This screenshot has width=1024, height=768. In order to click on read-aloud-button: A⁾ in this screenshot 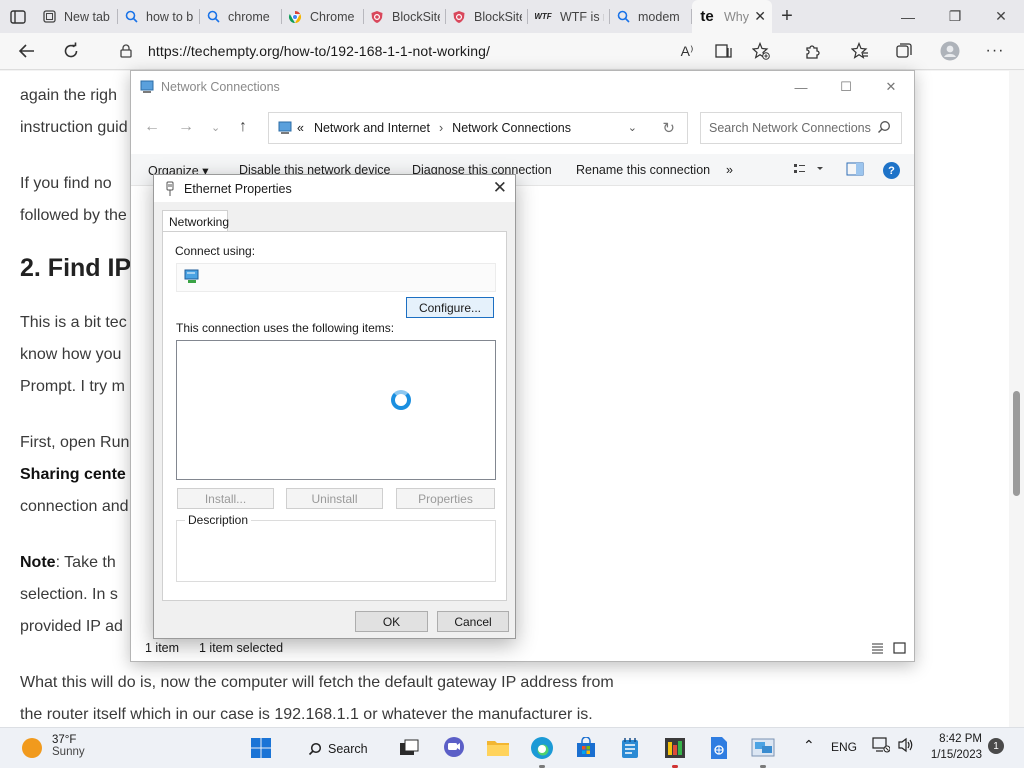, I will do `click(687, 51)`.